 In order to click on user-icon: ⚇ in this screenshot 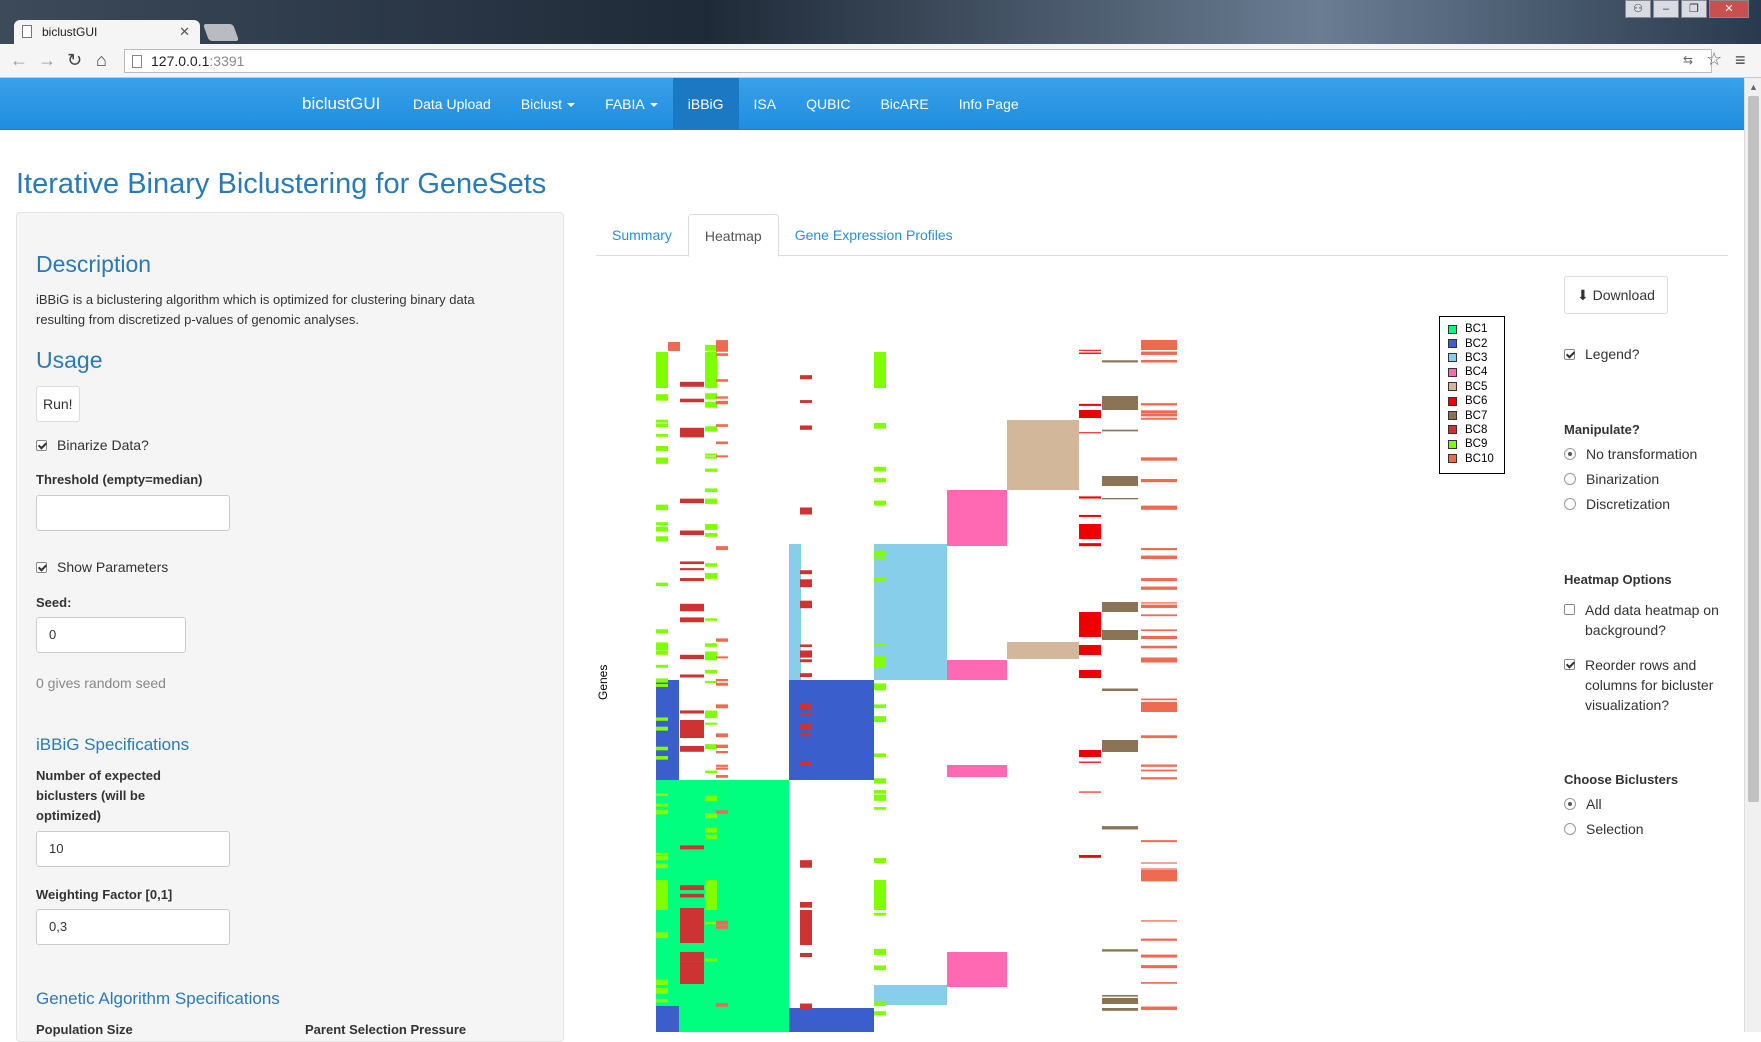, I will do `click(1638, 9)`.